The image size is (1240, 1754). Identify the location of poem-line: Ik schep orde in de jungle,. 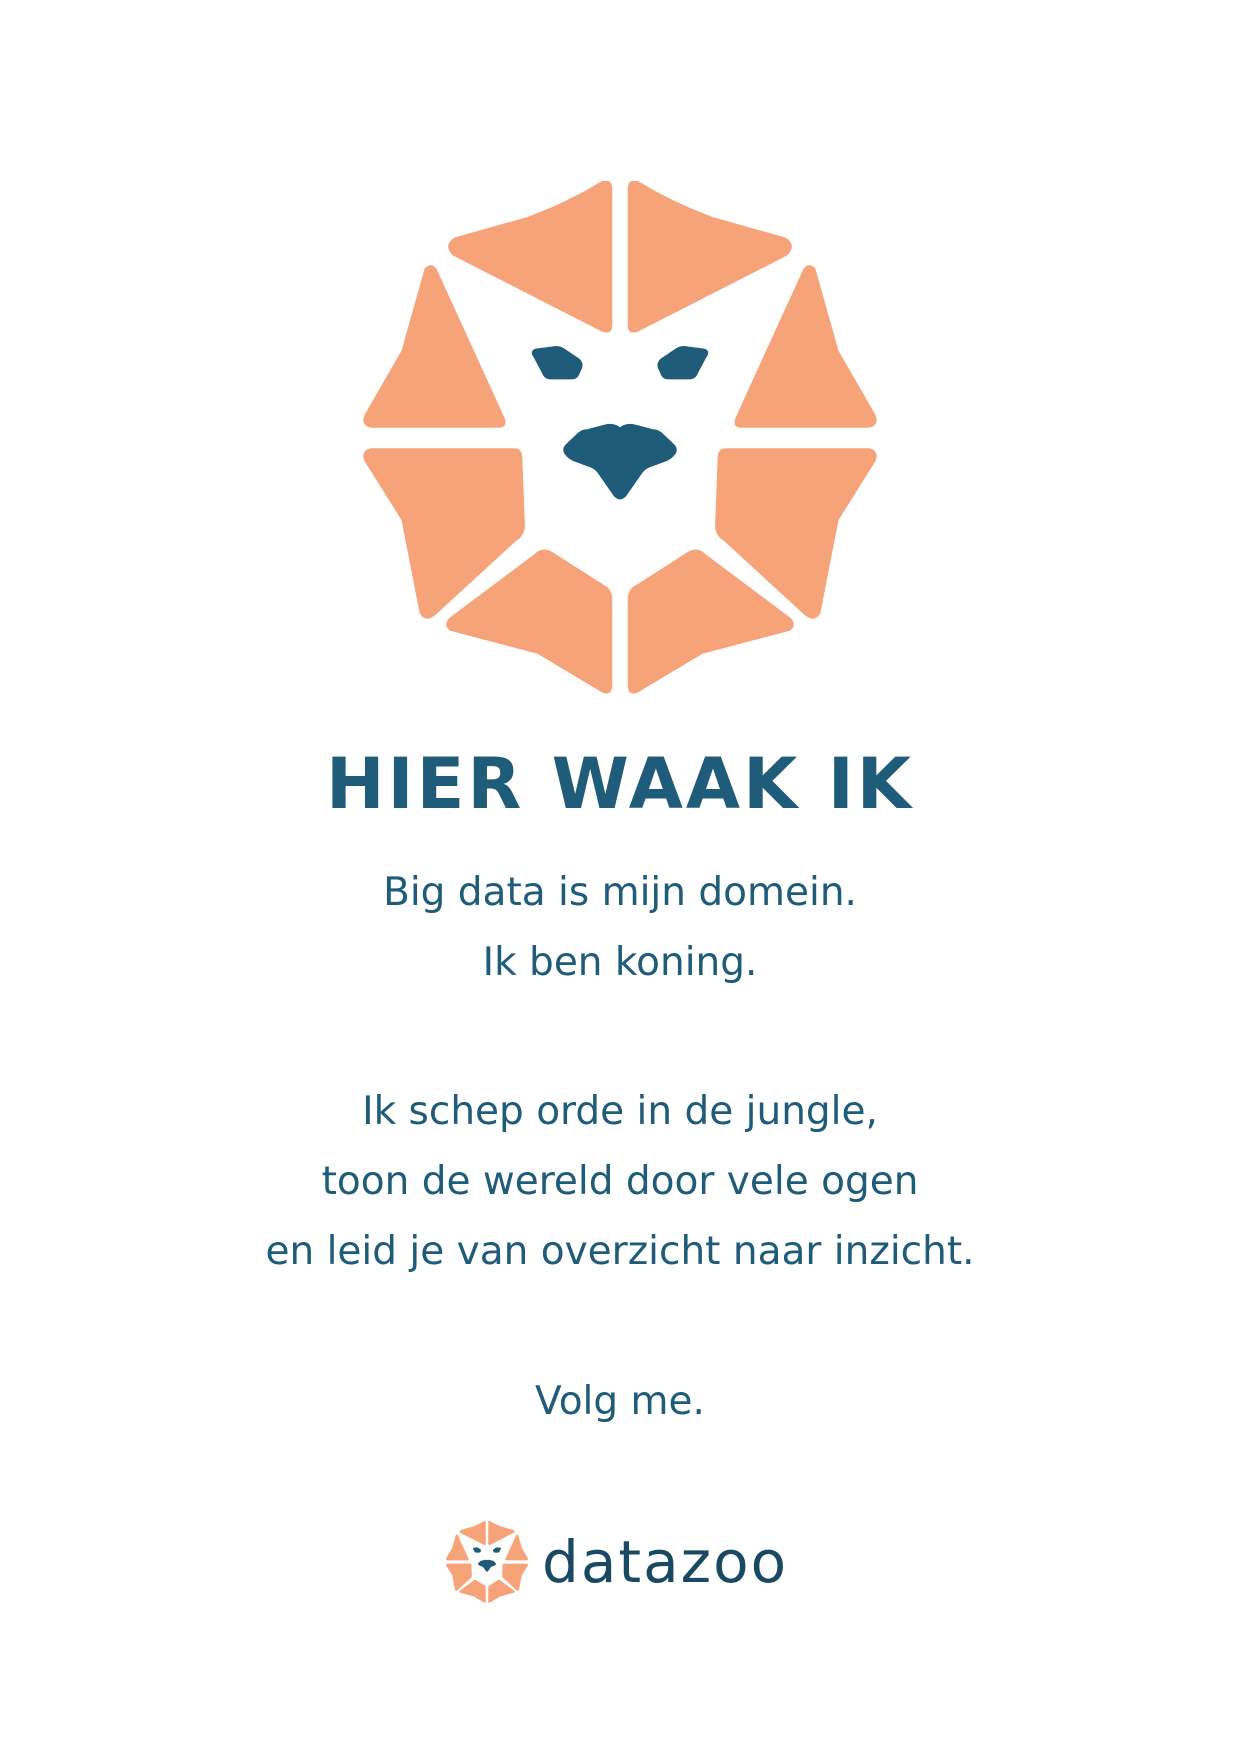
(620, 1111).